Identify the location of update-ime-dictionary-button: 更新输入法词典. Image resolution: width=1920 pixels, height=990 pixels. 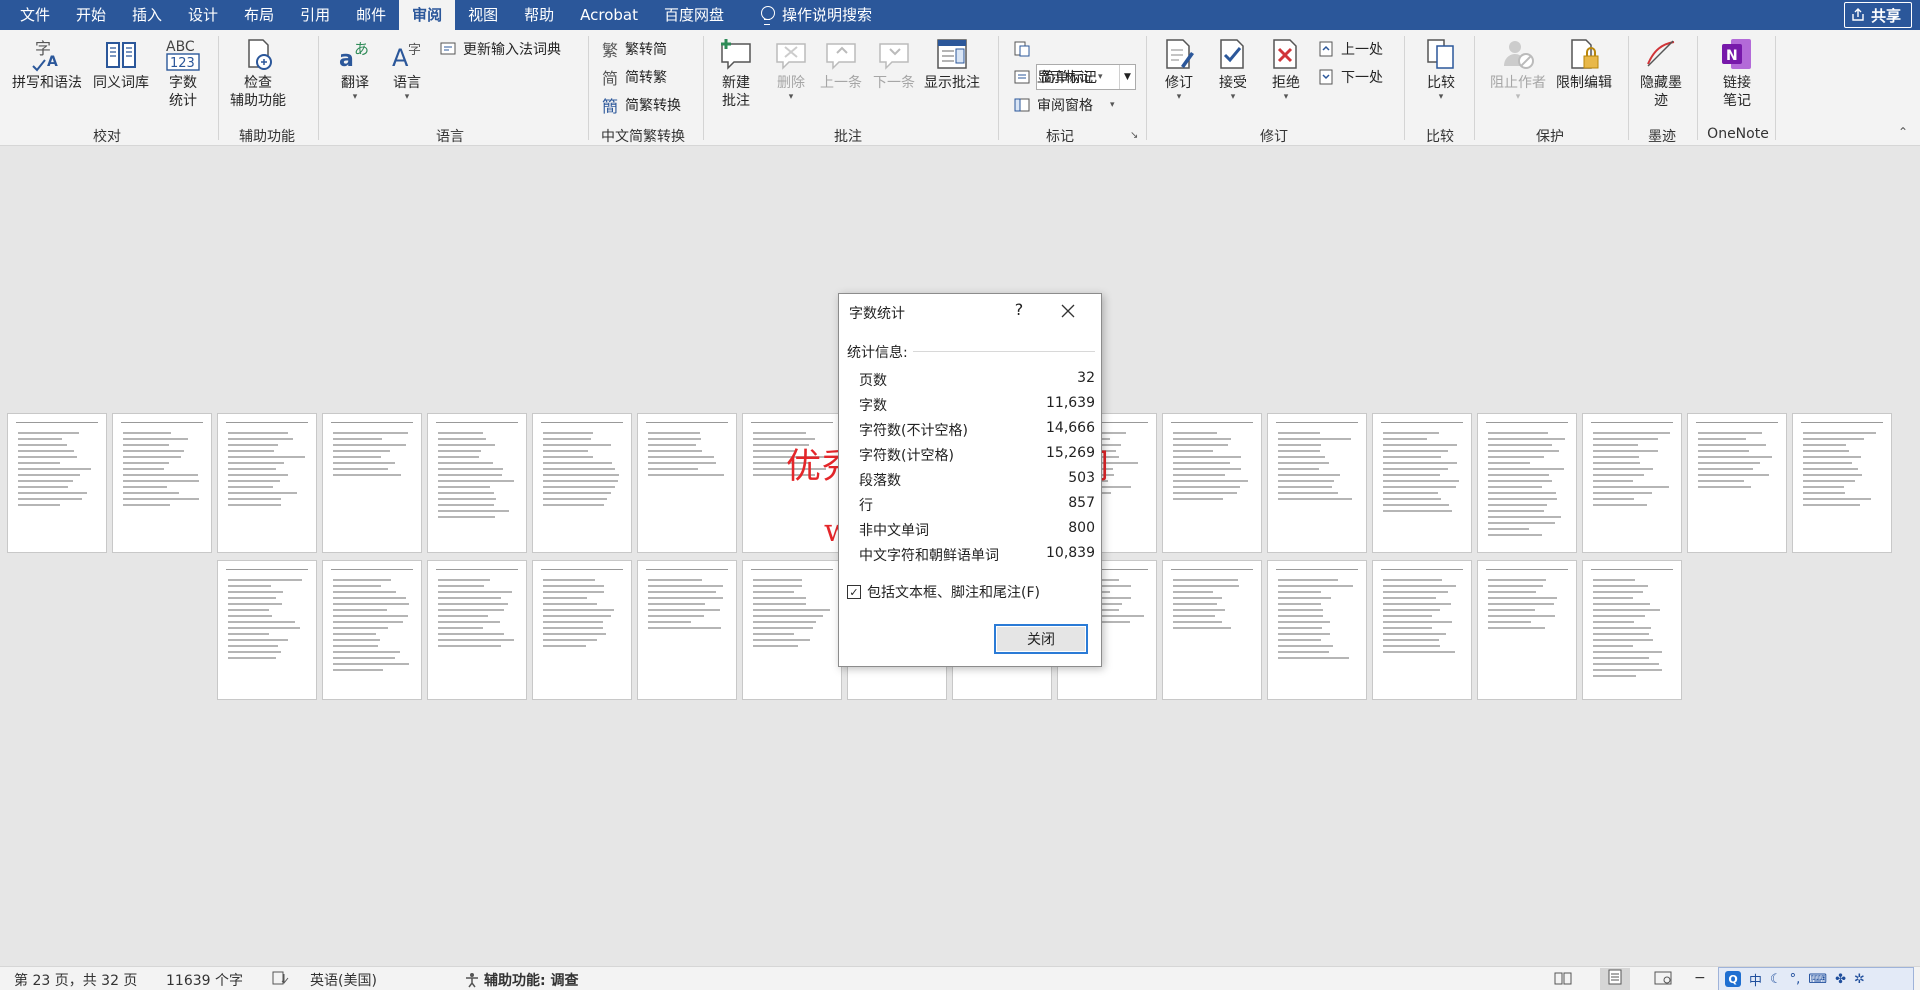
(499, 49).